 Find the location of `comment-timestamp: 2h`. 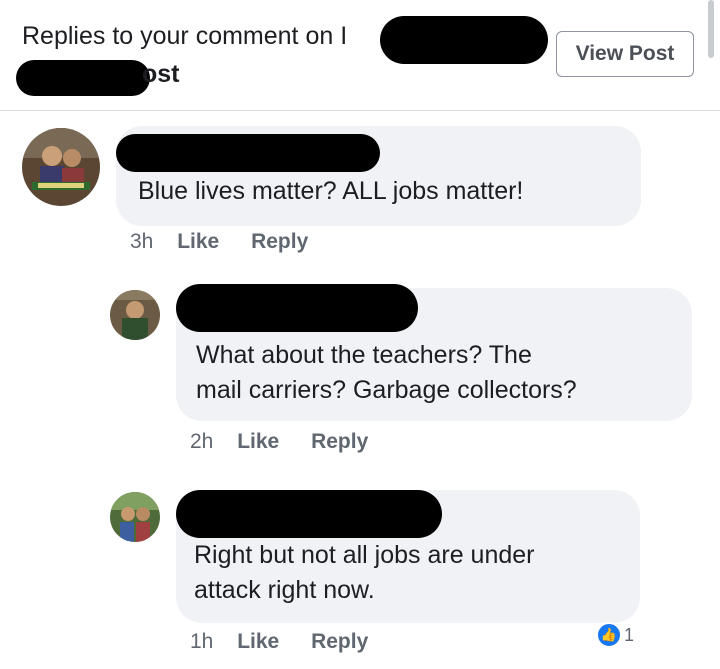

comment-timestamp: 2h is located at coordinates (201, 441).